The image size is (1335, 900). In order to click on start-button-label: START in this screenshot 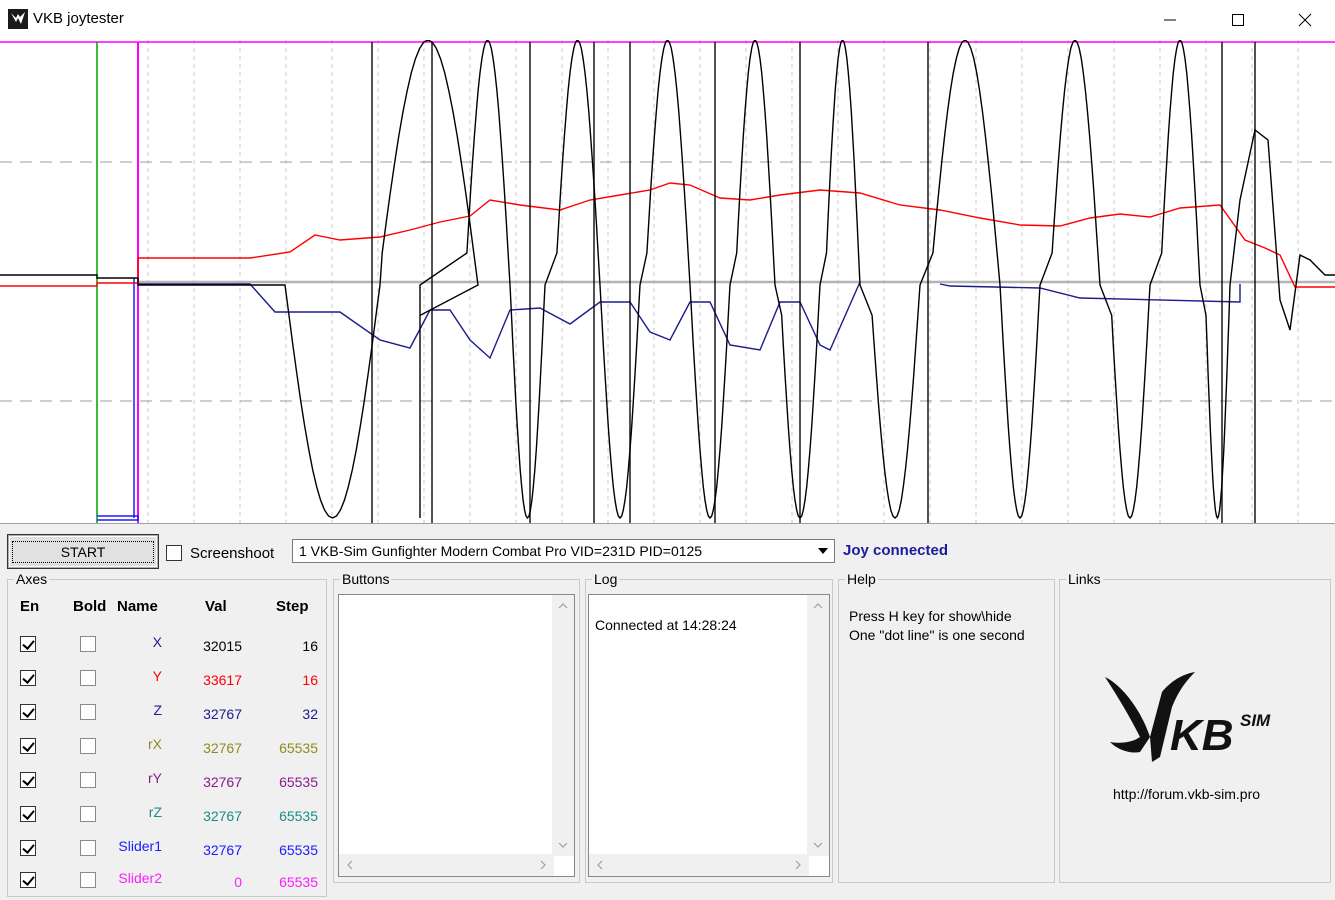, I will do `click(83, 551)`.